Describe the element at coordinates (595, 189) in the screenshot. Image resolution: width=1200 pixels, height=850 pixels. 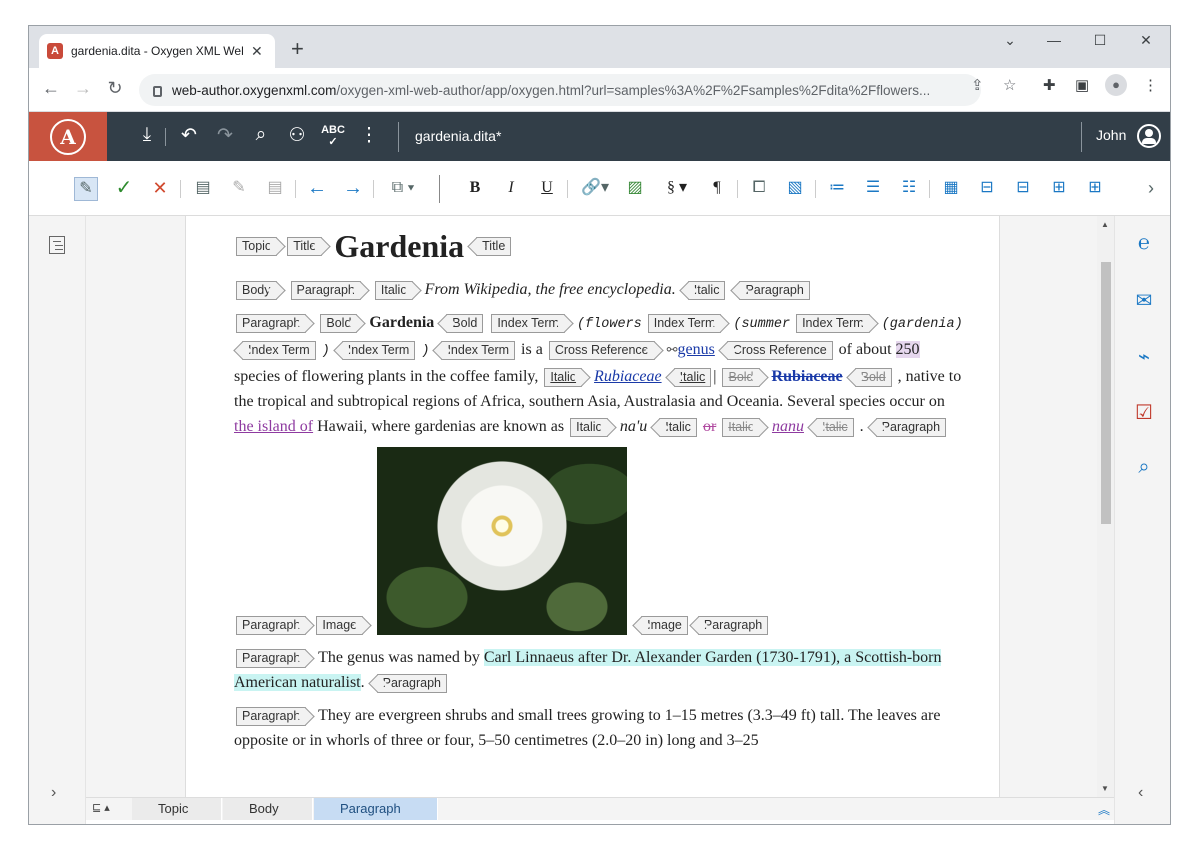
I see `link-menu-icon: 🔗▾` at that location.